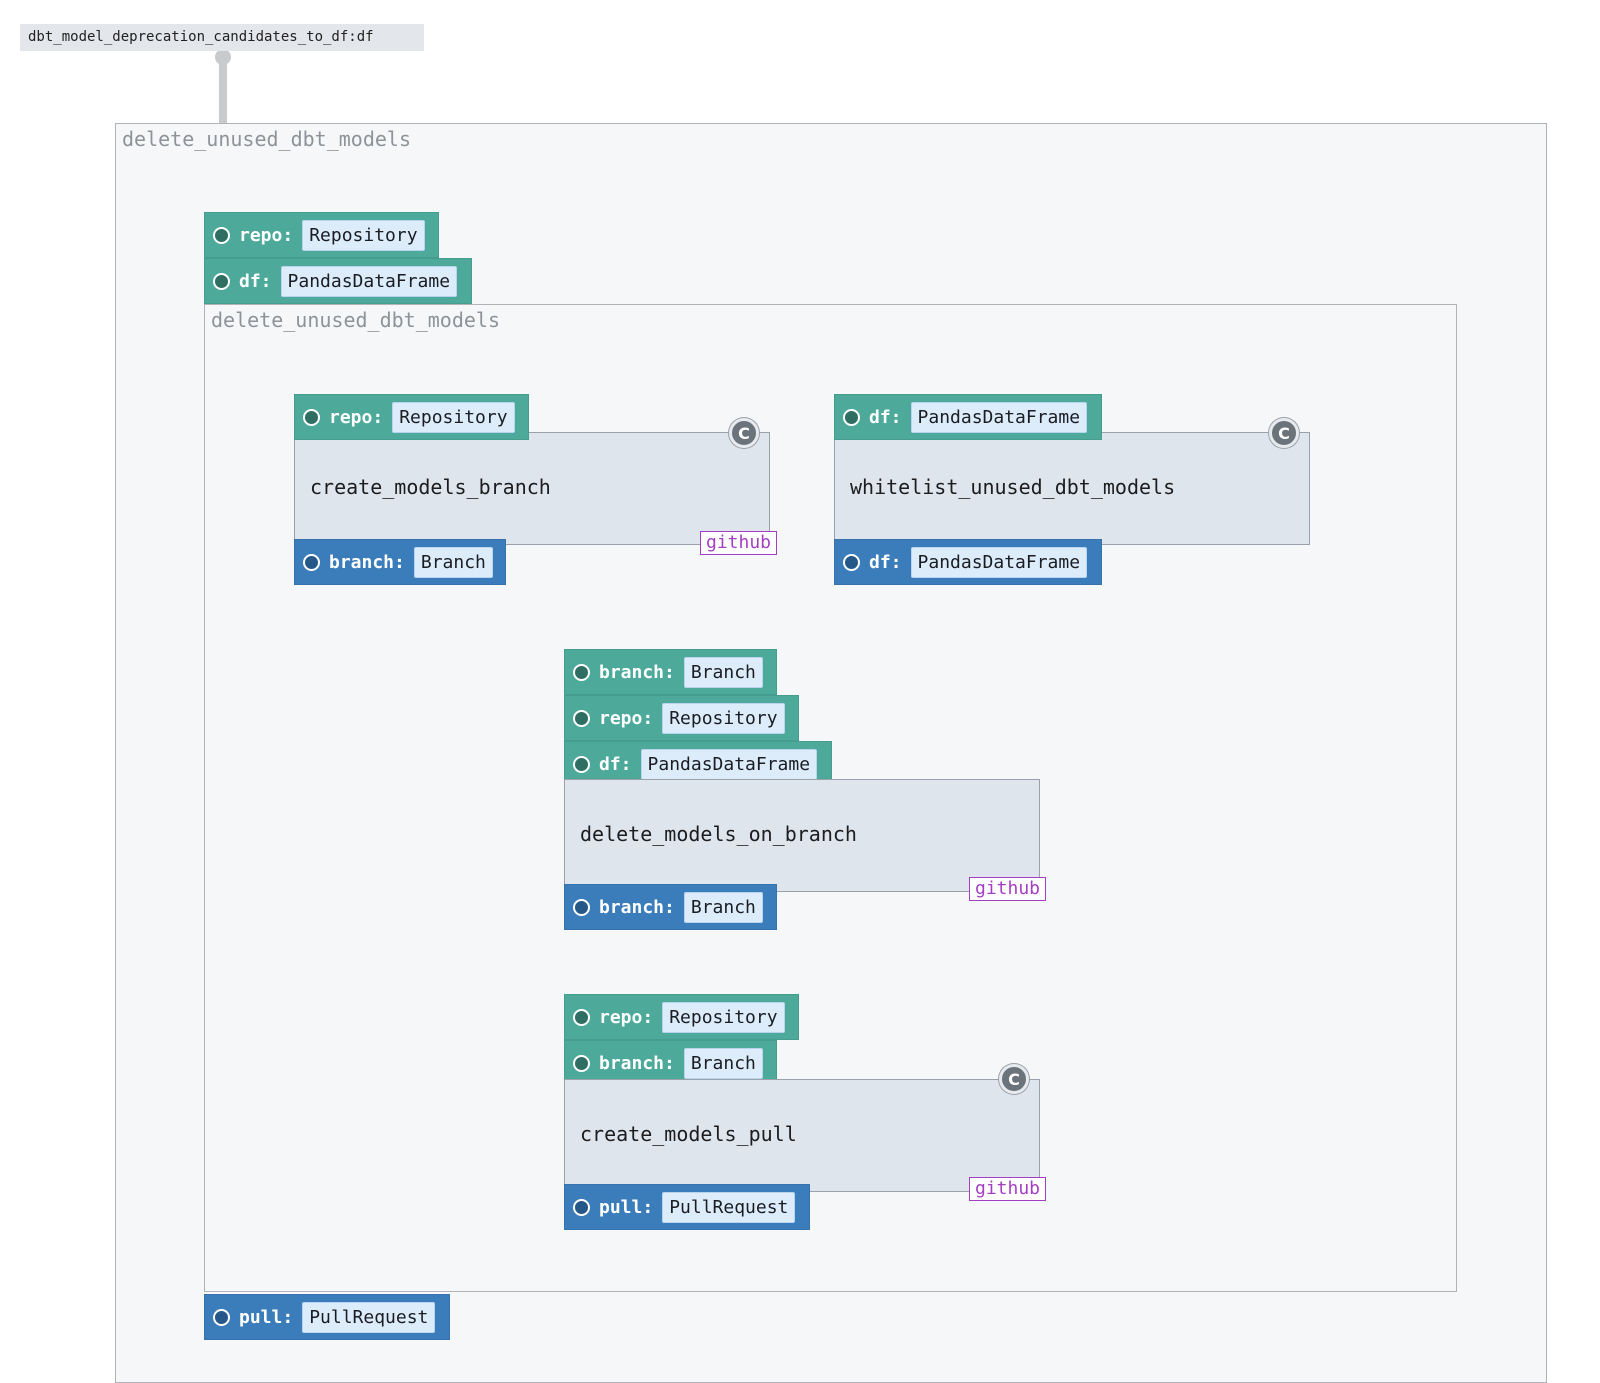  I want to click on op-whitelist-unused-dbt-models: whitelist_unused_dbt_models, so click(1072, 488).